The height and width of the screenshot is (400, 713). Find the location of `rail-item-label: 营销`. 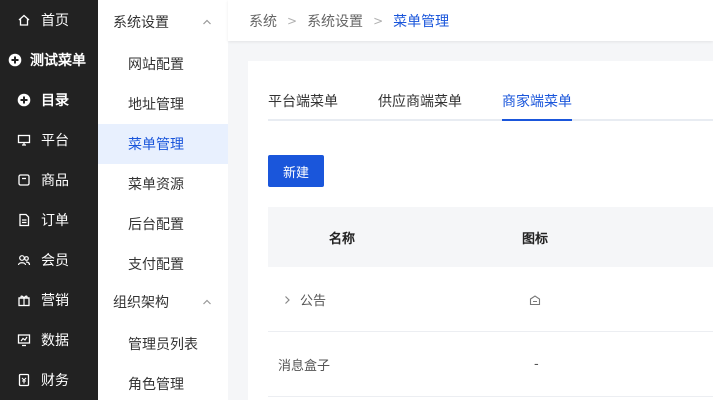

rail-item-label: 营销 is located at coordinates (55, 301).